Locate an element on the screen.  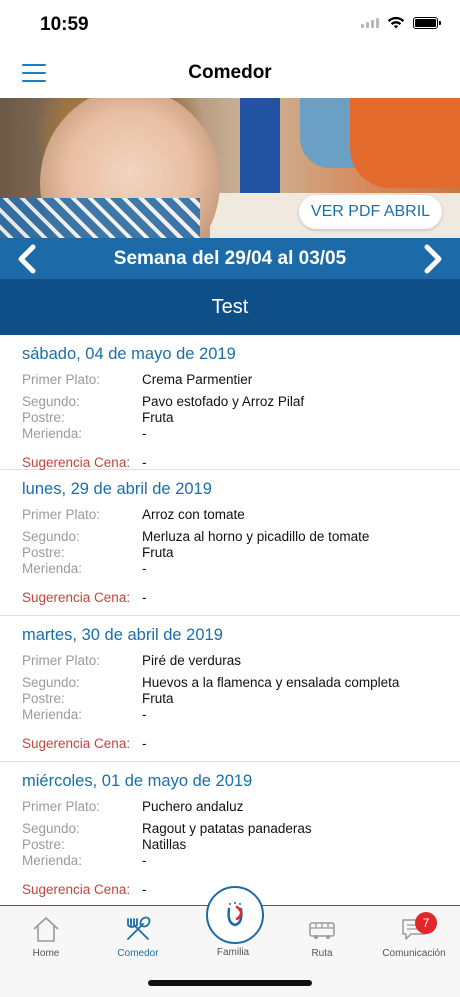
status-icons is located at coordinates (401, 22).